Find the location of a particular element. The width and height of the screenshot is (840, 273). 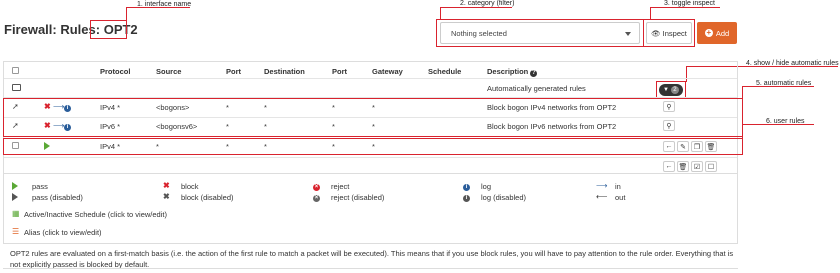

row-source: <bogons> is located at coordinates (172, 107).